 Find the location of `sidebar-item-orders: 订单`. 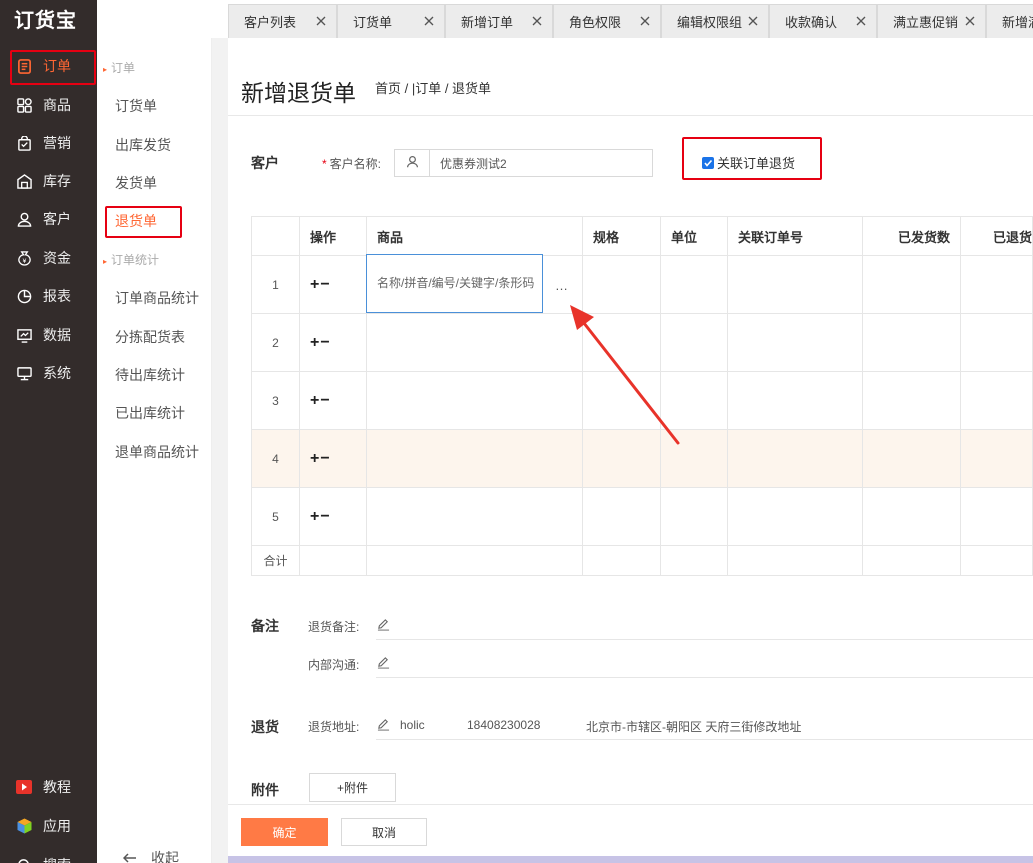

sidebar-item-orders: 订单 is located at coordinates (48, 66).